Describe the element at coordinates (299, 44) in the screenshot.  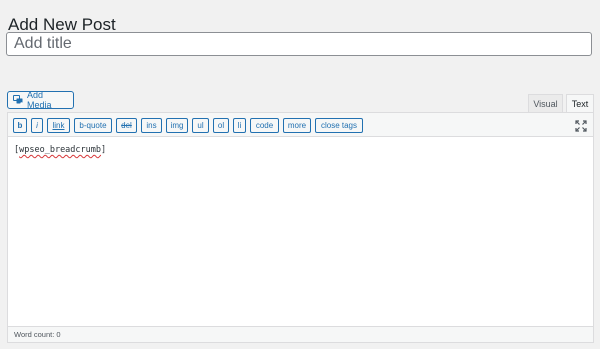
I see `post-title-input` at that location.